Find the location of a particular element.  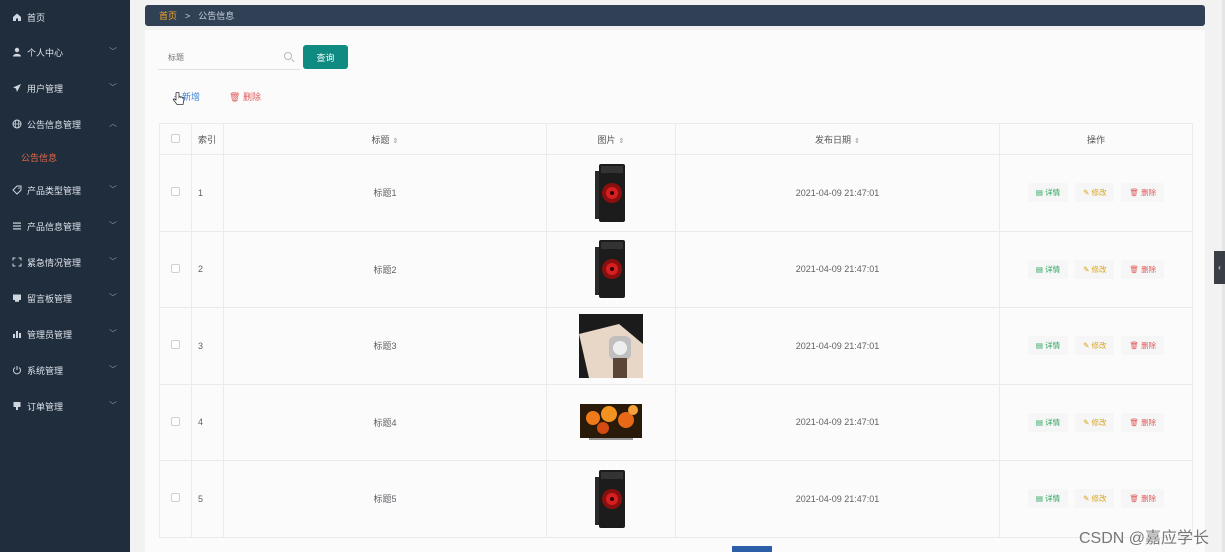

search-field is located at coordinates (229, 58).